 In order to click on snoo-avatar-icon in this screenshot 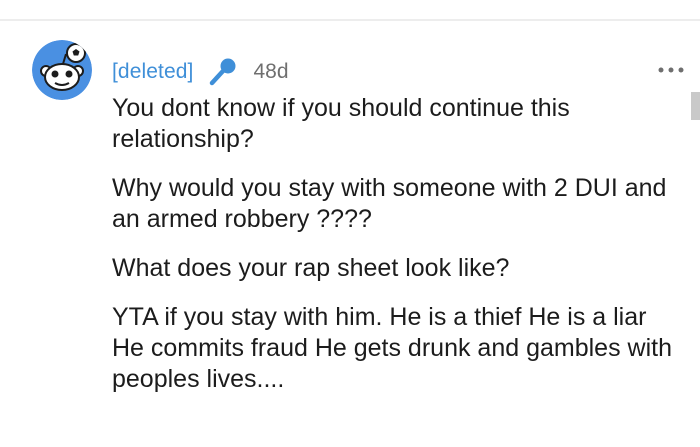, I will do `click(62, 70)`.